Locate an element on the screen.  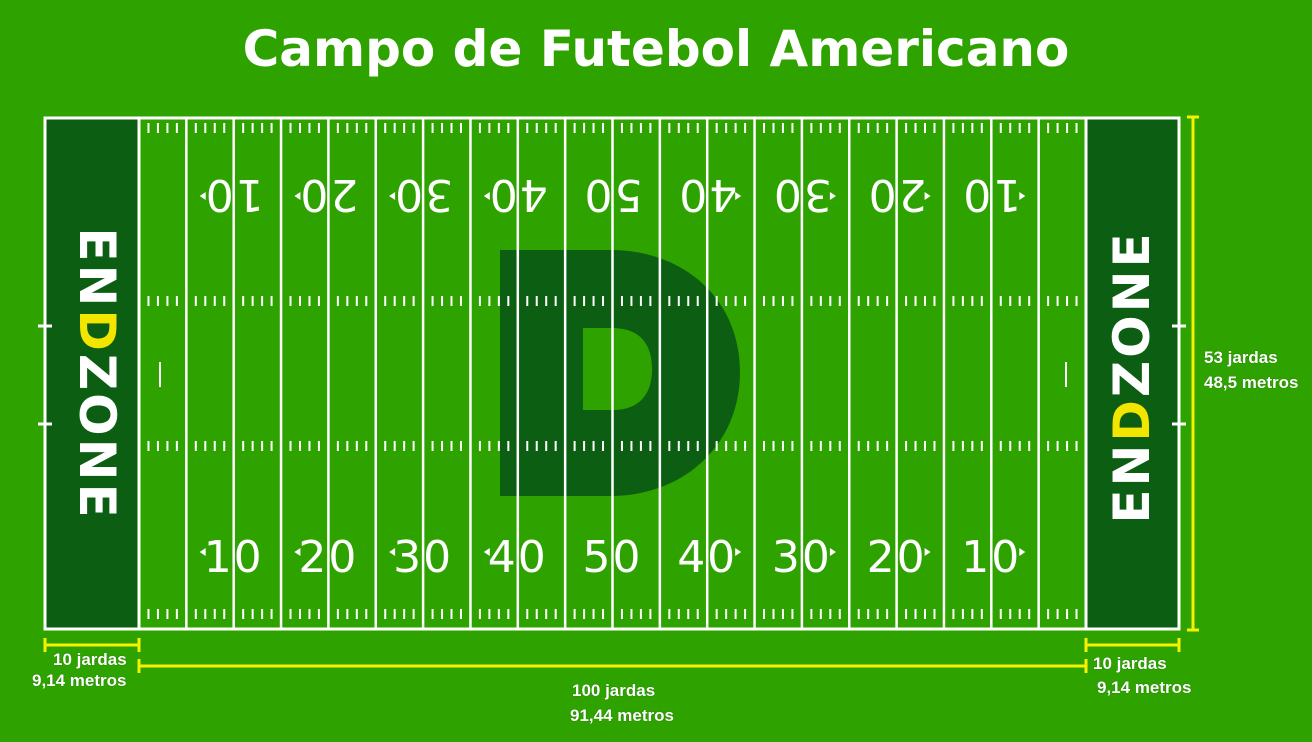
logo-d-shape is located at coordinates (620, 373).